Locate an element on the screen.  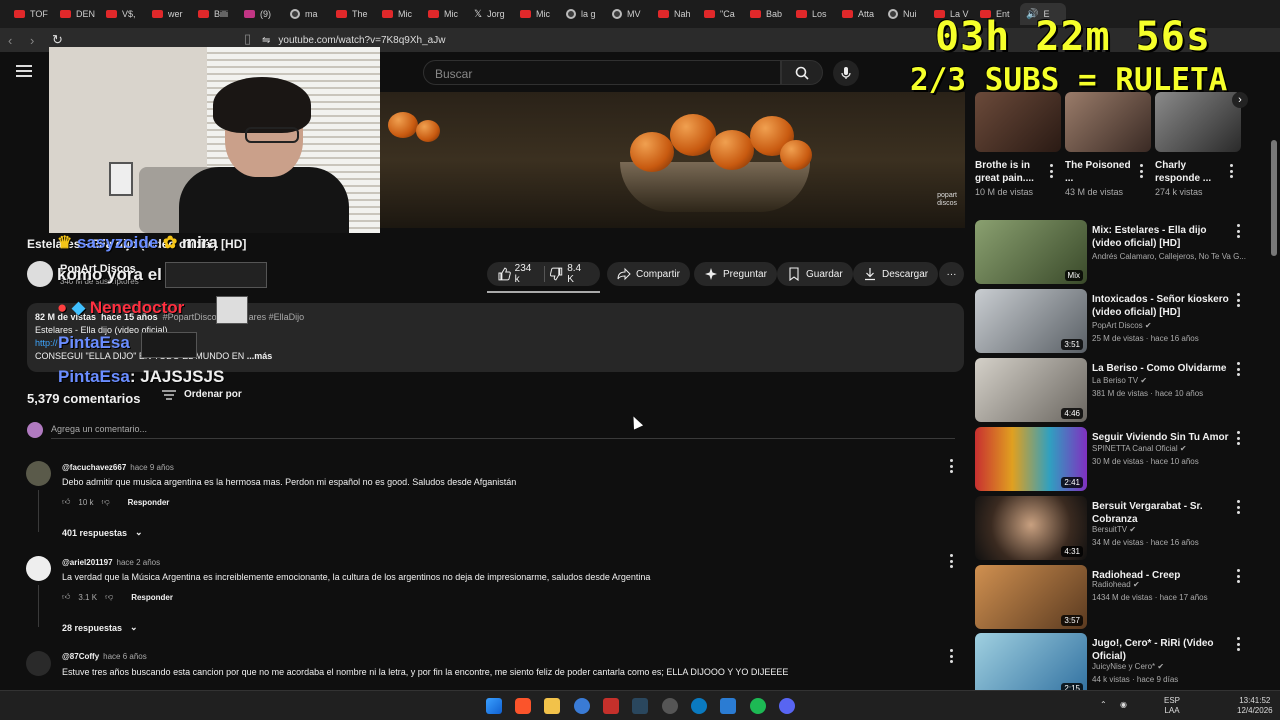
browser-tab: ma is located at coordinates (307, 14).